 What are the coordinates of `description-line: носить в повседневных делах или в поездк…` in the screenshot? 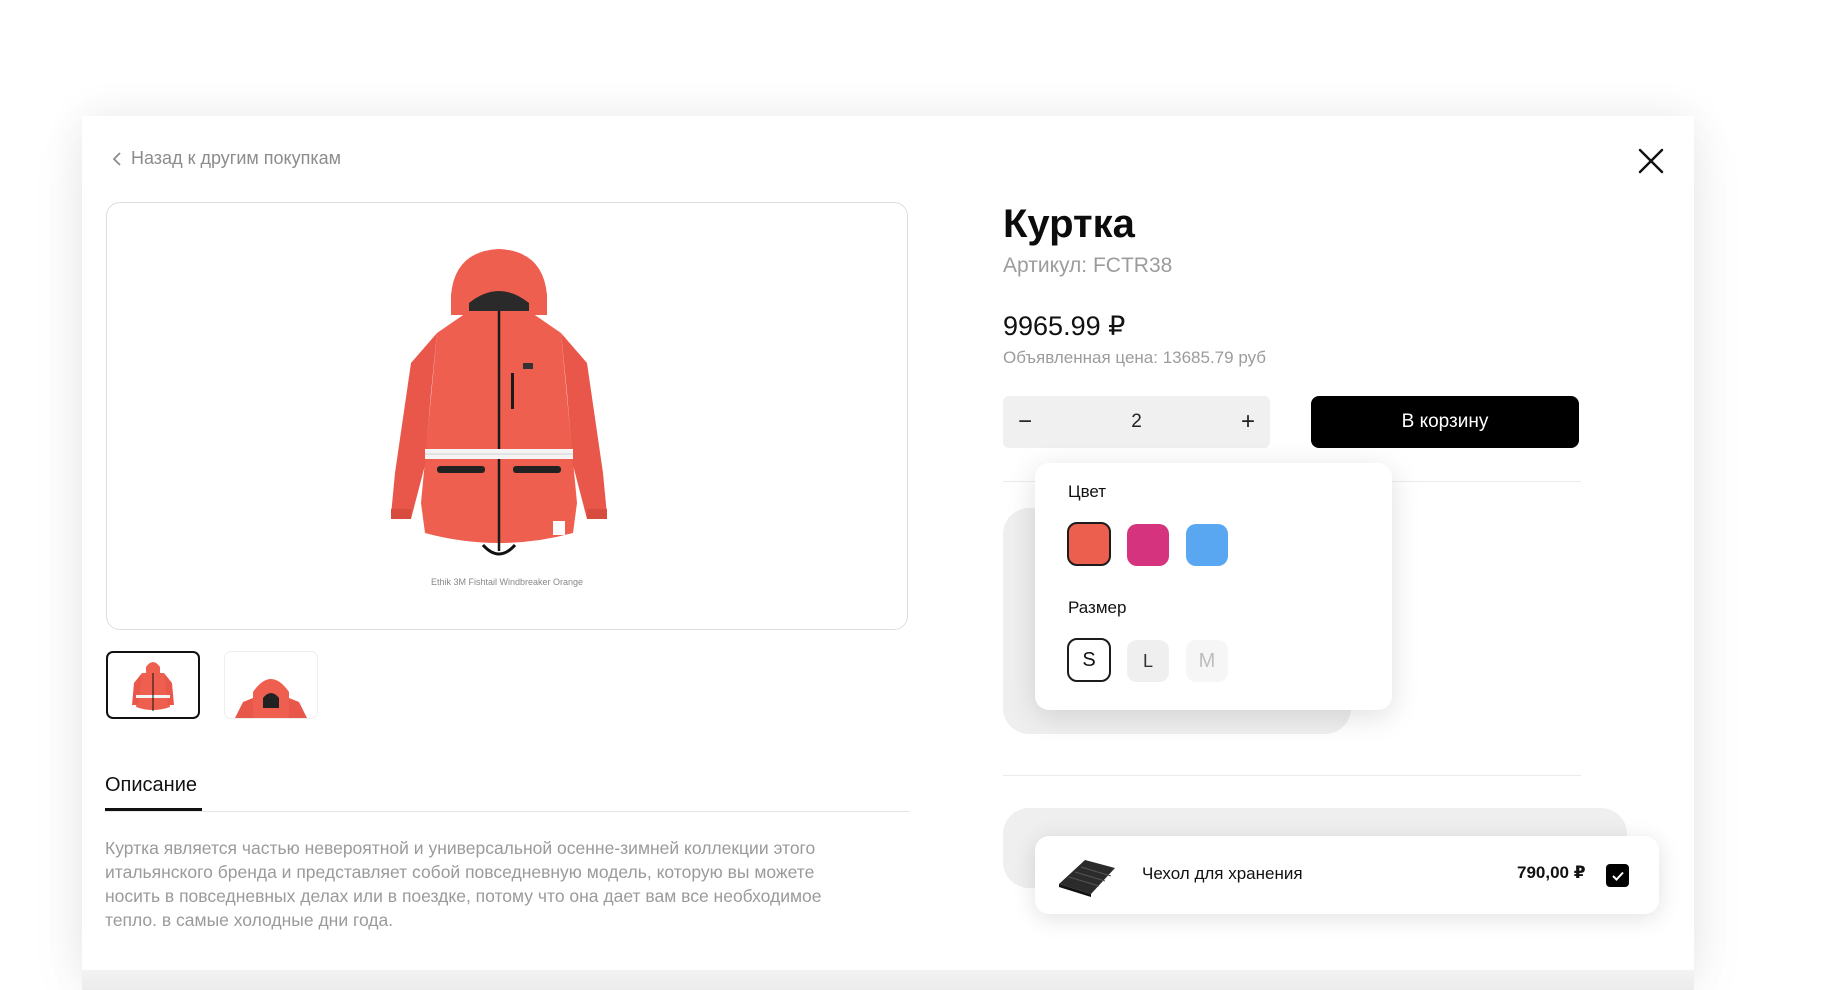 It's located at (463, 896).